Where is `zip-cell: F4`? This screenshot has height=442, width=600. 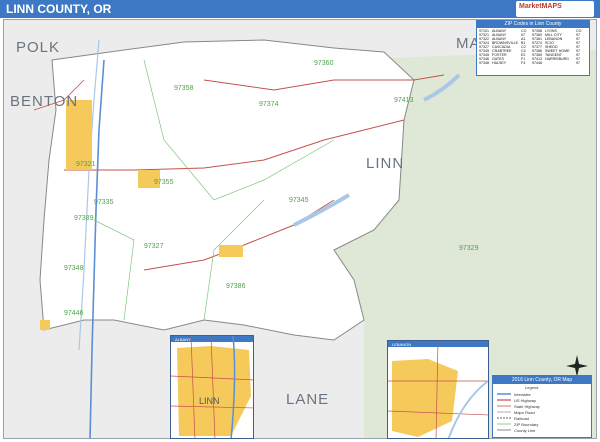 zip-cell: F4 is located at coordinates (523, 63).